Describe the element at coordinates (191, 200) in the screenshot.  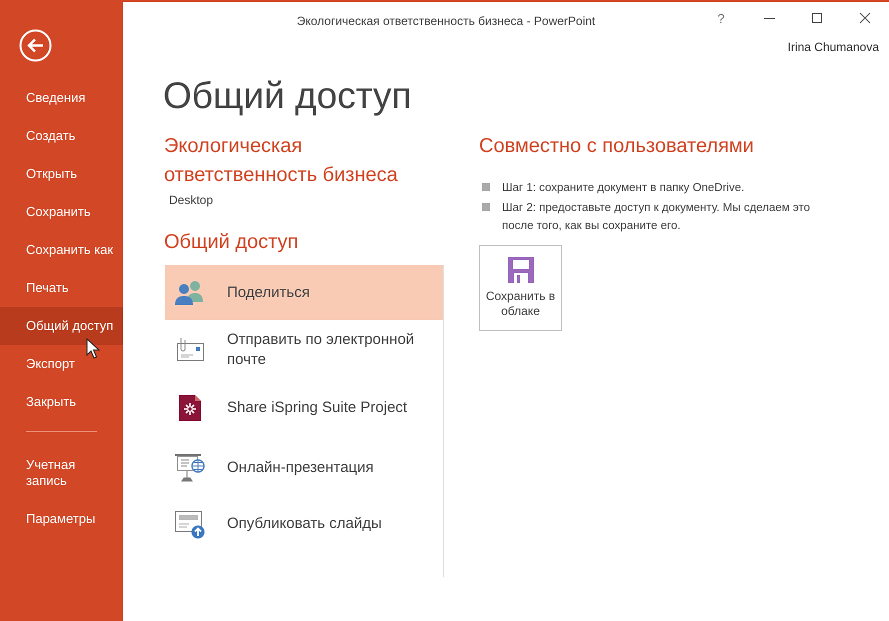
I see `document-location: Desktop` at that location.